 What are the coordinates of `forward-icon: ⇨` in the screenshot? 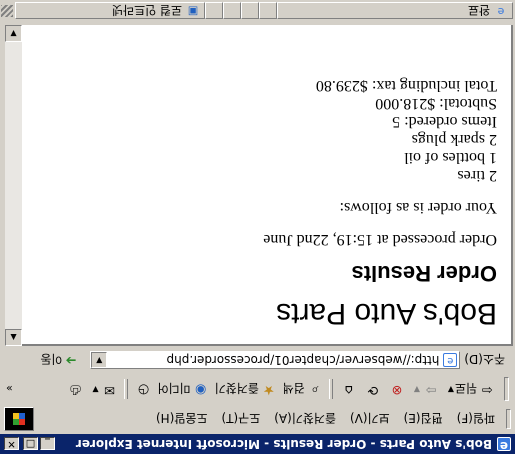 It's located at (431, 389).